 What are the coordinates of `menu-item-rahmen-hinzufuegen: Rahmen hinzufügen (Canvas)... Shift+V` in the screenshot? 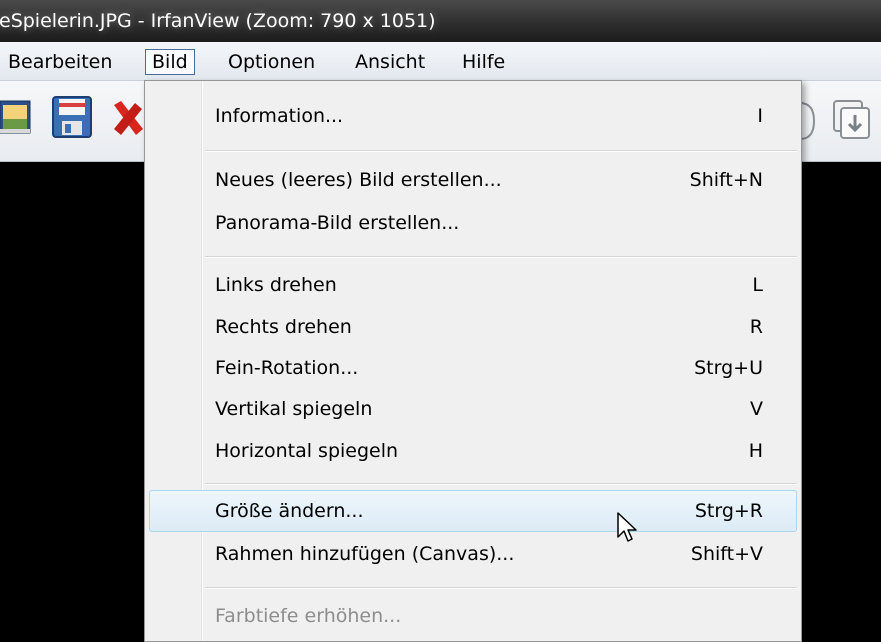 It's located at (473, 554).